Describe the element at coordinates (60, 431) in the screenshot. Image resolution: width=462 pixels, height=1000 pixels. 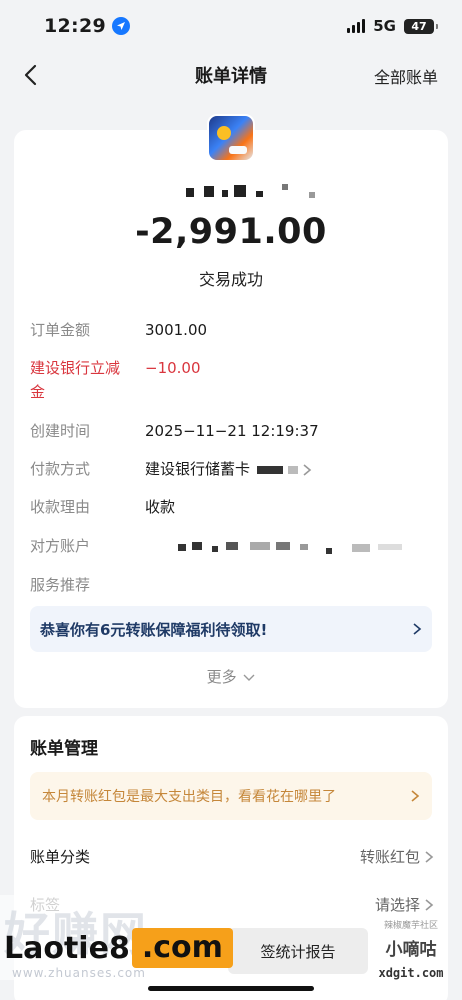
I see `detail-label: 创建时间` at that location.